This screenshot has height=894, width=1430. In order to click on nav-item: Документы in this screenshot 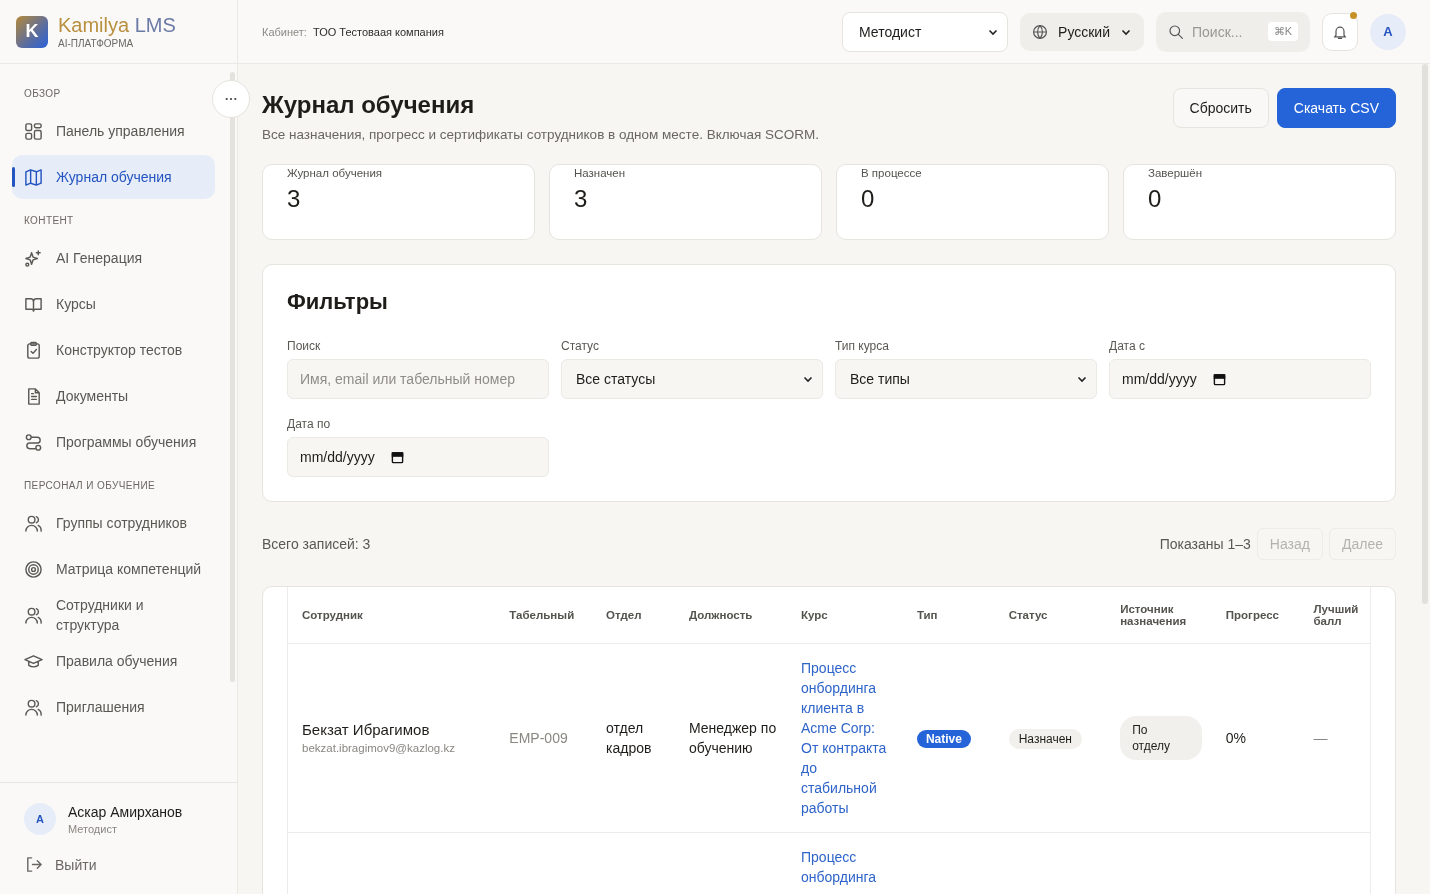, I will do `click(113, 396)`.